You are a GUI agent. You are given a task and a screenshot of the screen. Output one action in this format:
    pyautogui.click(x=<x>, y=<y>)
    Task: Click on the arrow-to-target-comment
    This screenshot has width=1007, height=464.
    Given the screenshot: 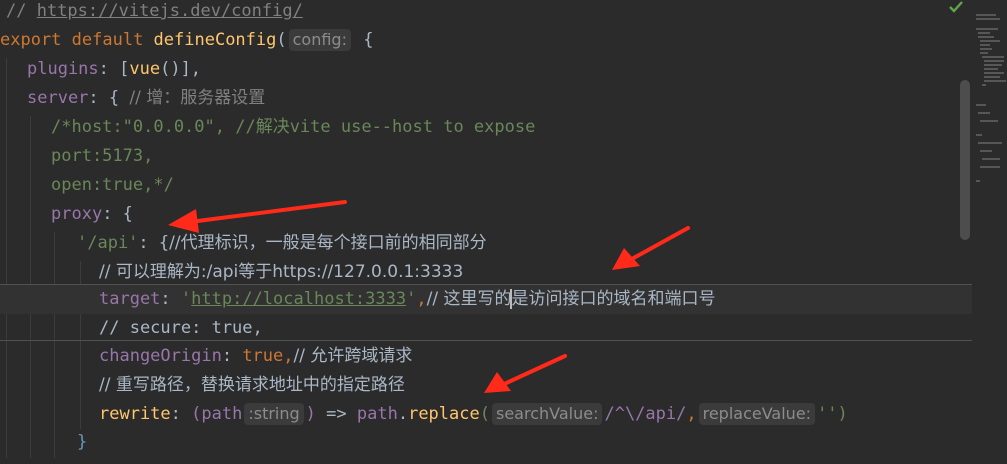 What is the action you would take?
    pyautogui.click(x=651, y=248)
    